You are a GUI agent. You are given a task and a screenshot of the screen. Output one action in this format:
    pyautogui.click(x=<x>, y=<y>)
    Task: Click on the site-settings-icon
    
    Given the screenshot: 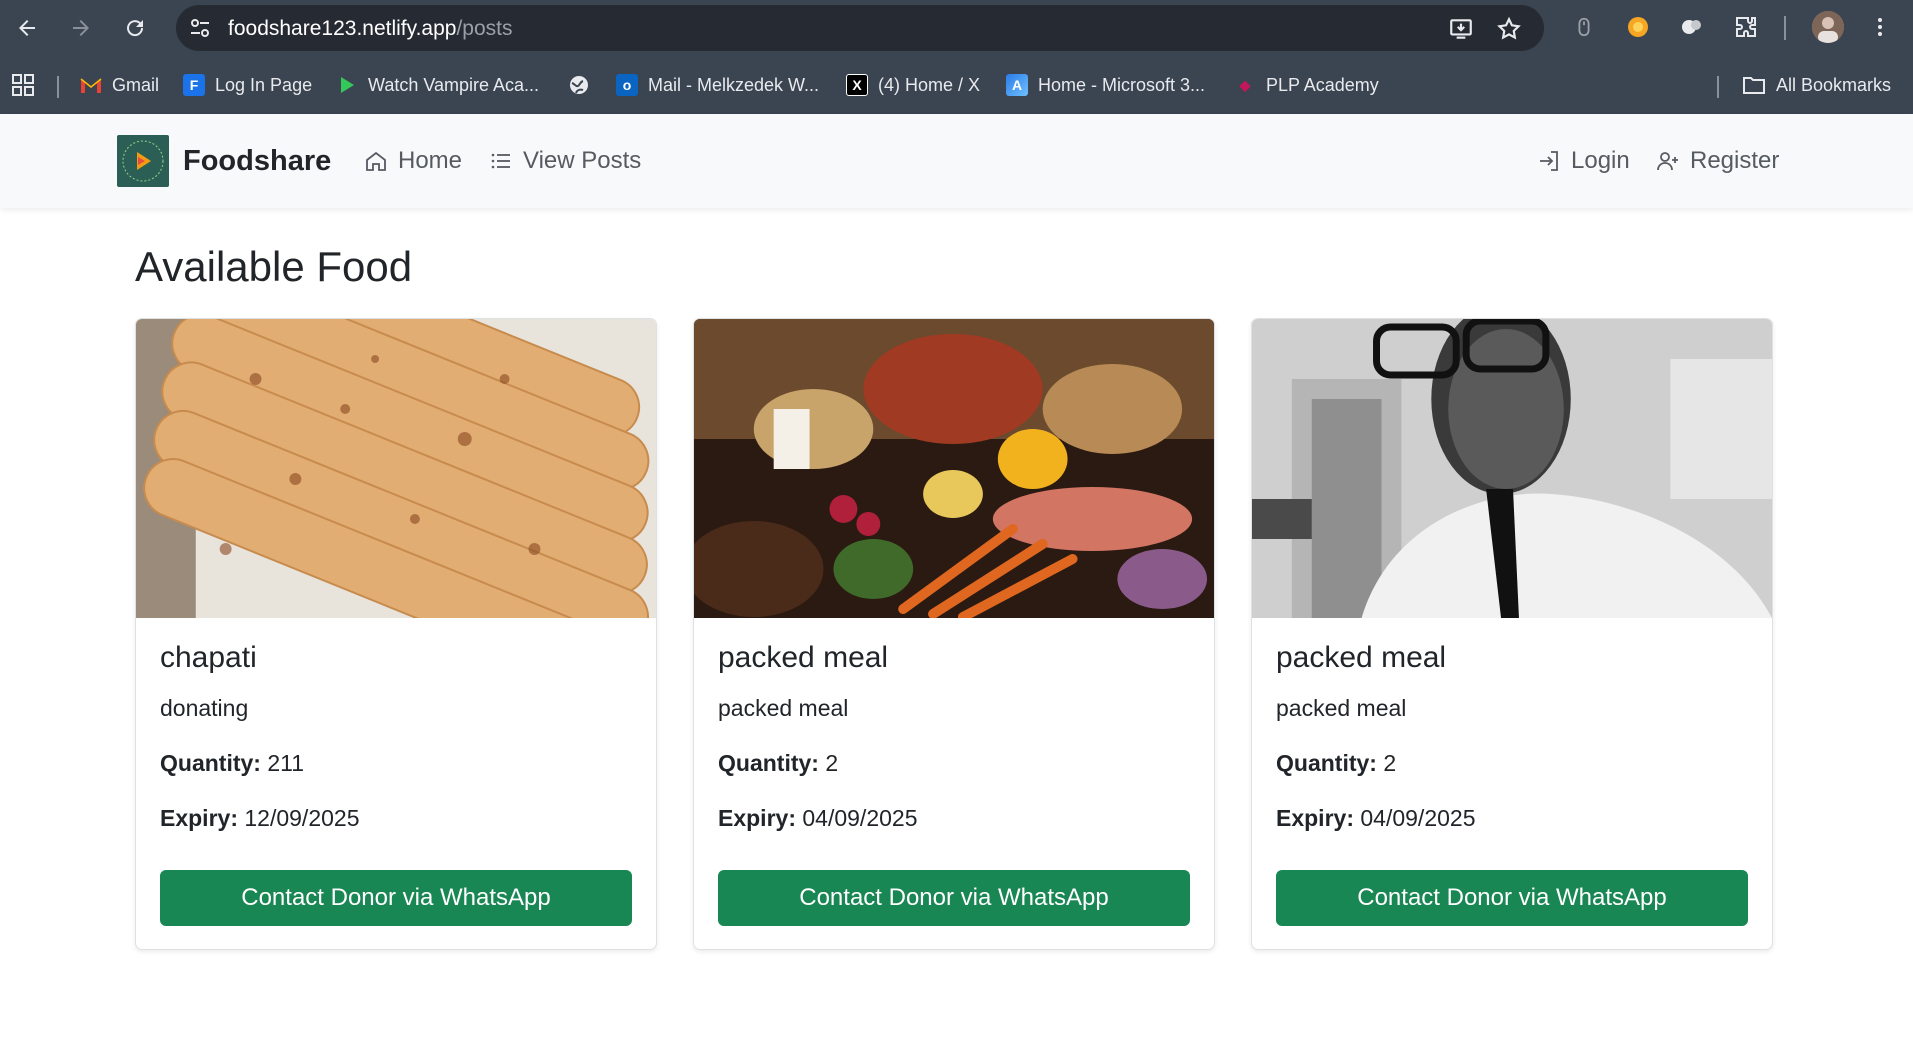 What is the action you would take?
    pyautogui.click(x=200, y=28)
    